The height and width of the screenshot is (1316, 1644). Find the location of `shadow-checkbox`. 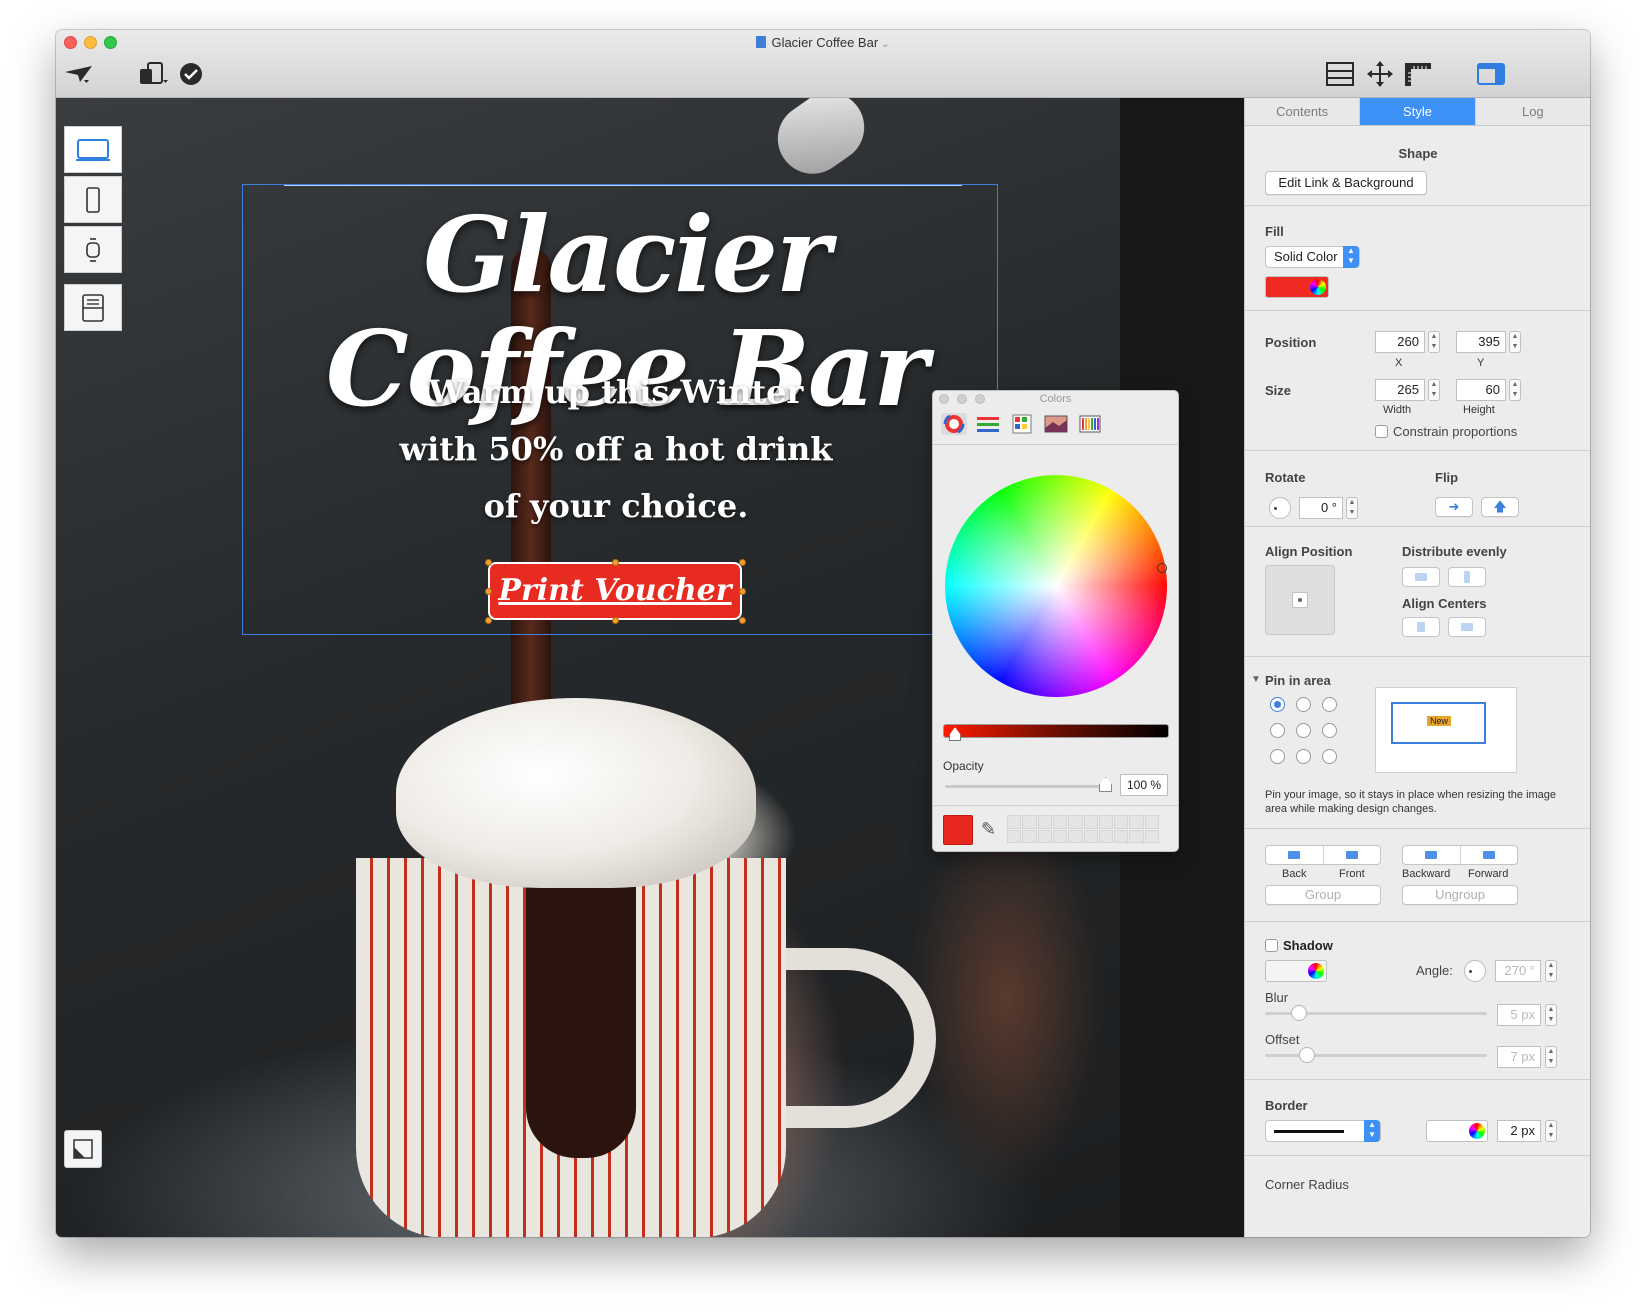

shadow-checkbox is located at coordinates (1271, 945).